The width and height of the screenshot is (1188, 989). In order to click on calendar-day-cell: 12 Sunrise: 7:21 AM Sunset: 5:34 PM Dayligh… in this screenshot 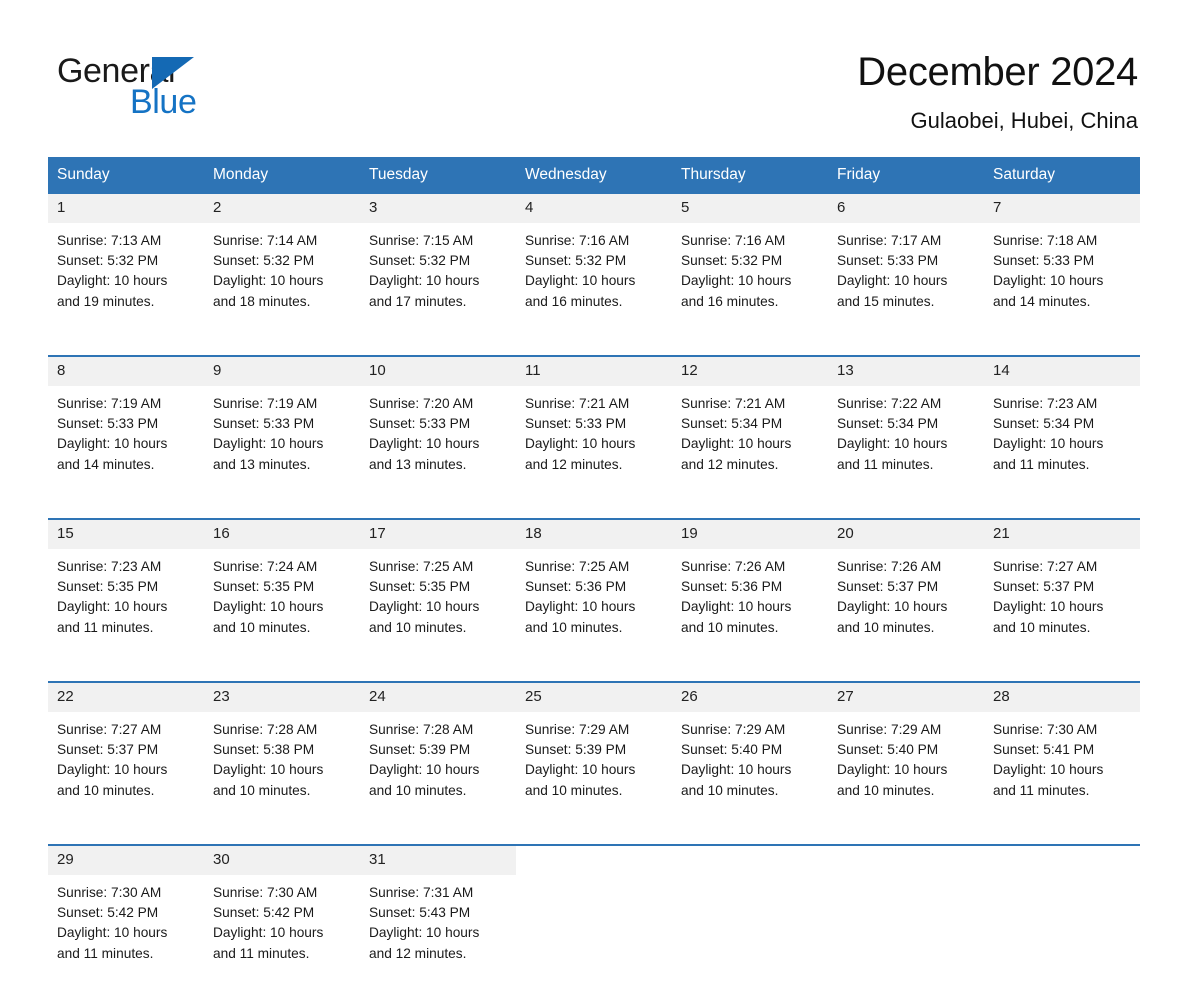, I will do `click(750, 427)`.